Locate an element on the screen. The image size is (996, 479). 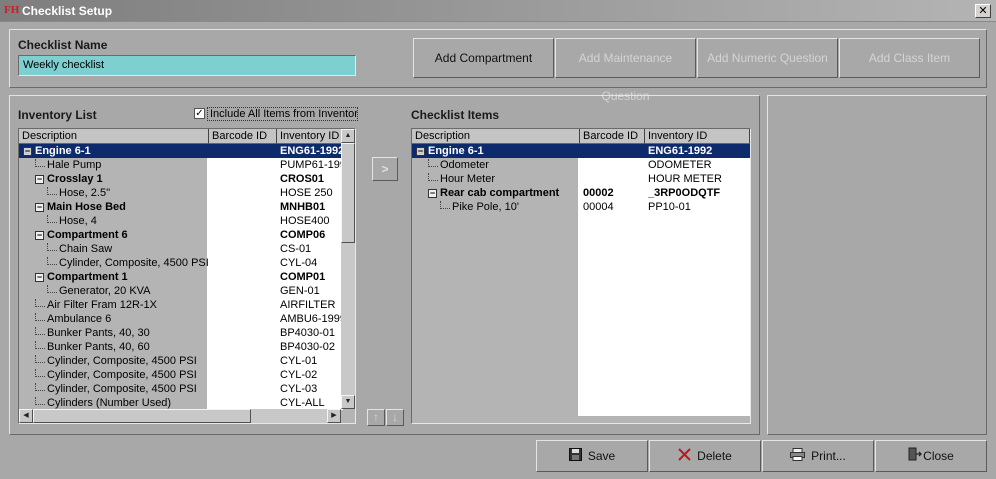
inventory-row: Bunker Pants, 40, 30 BP4030-01 is located at coordinates (180, 333).